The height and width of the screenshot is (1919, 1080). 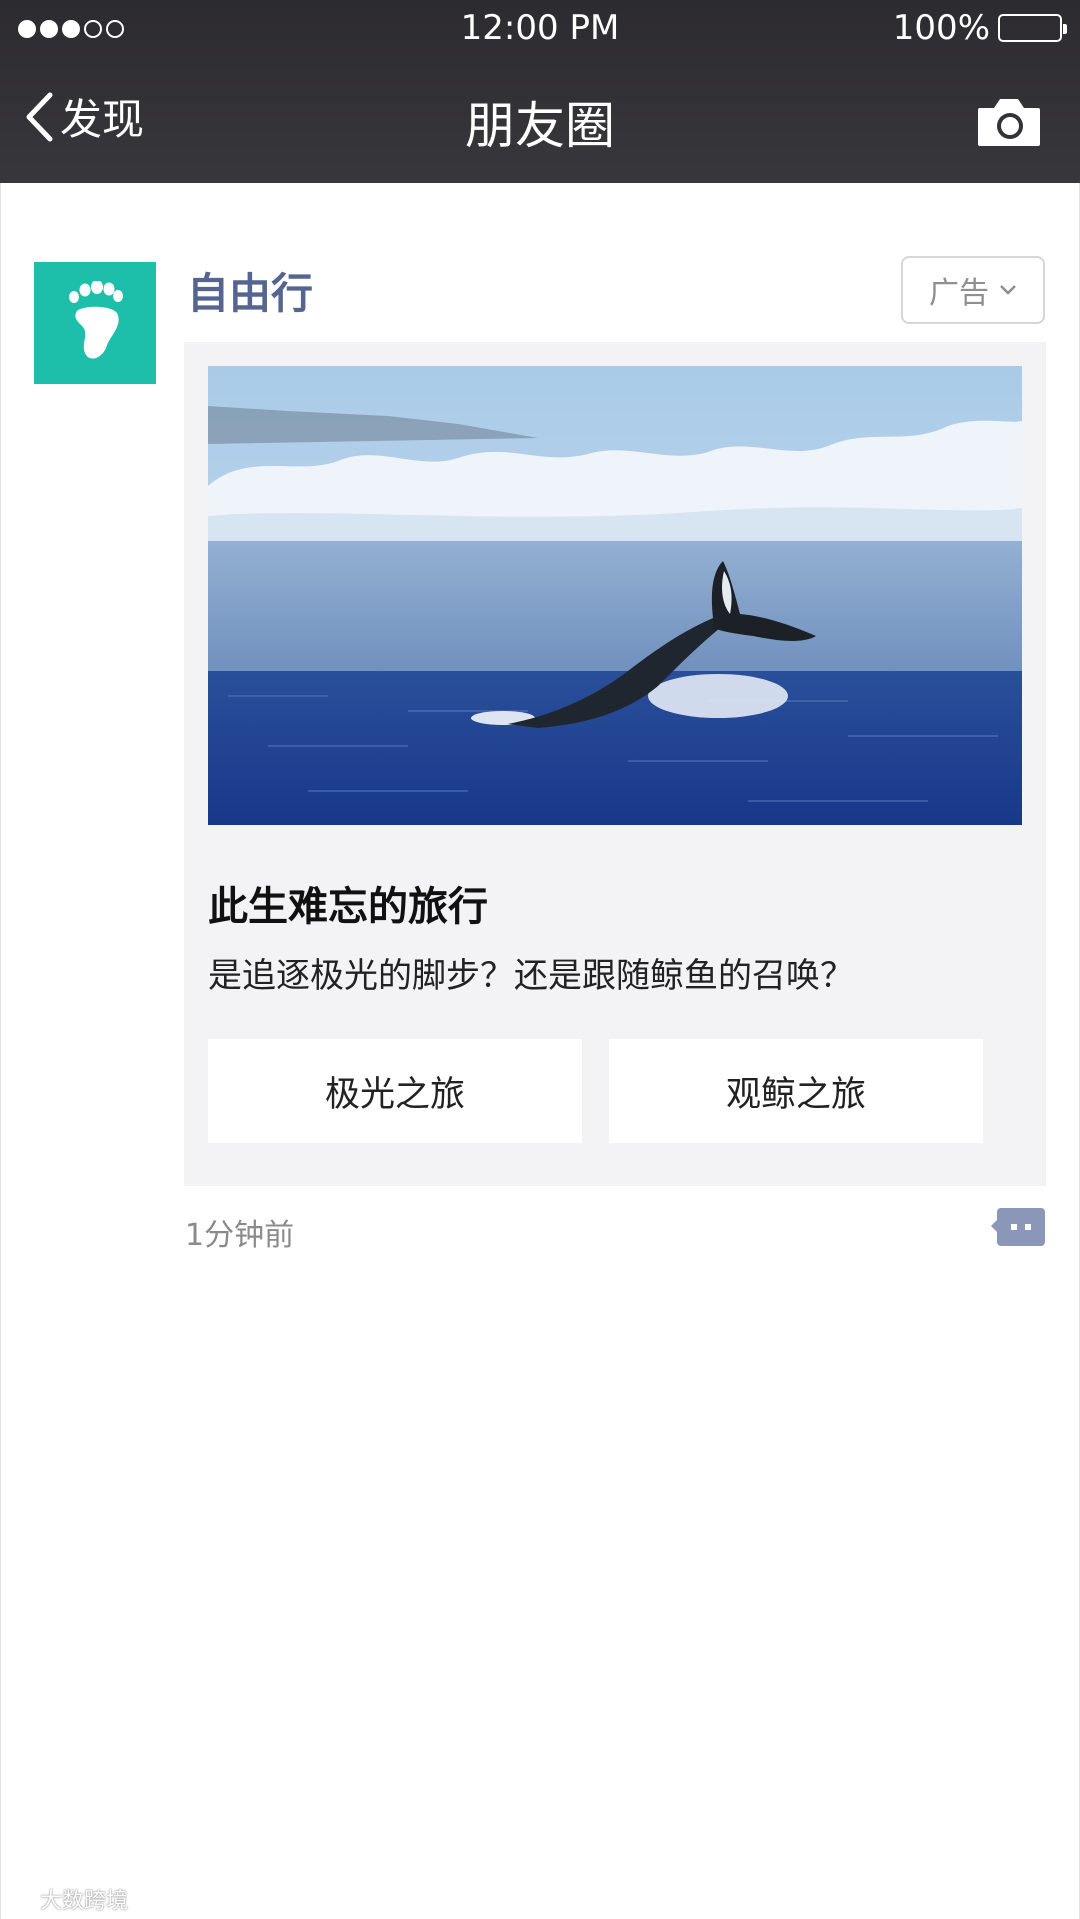 I want to click on footprint-icon, so click(x=96, y=320).